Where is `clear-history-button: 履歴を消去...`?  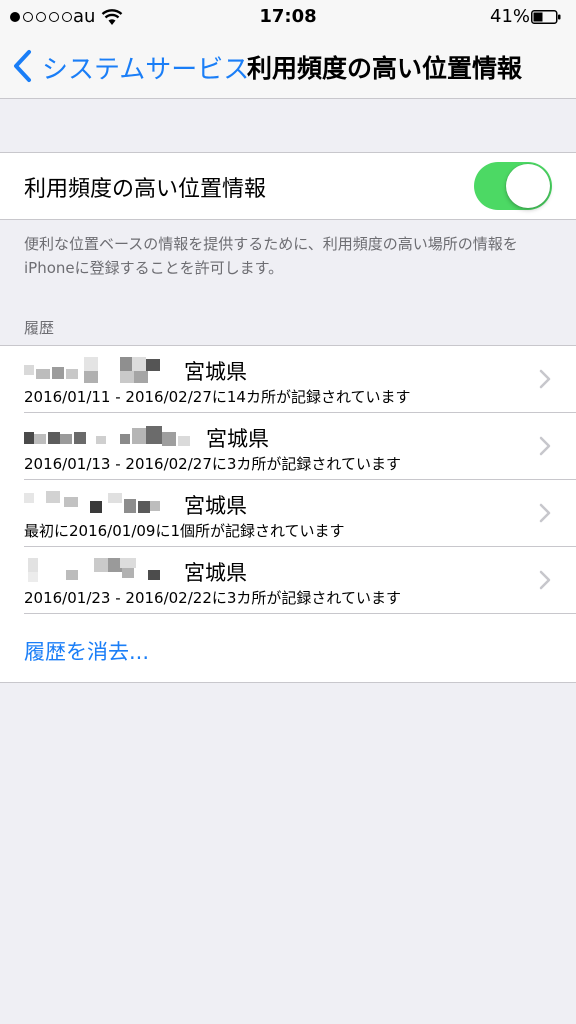
clear-history-button: 履歴を消去... is located at coordinates (86, 651).